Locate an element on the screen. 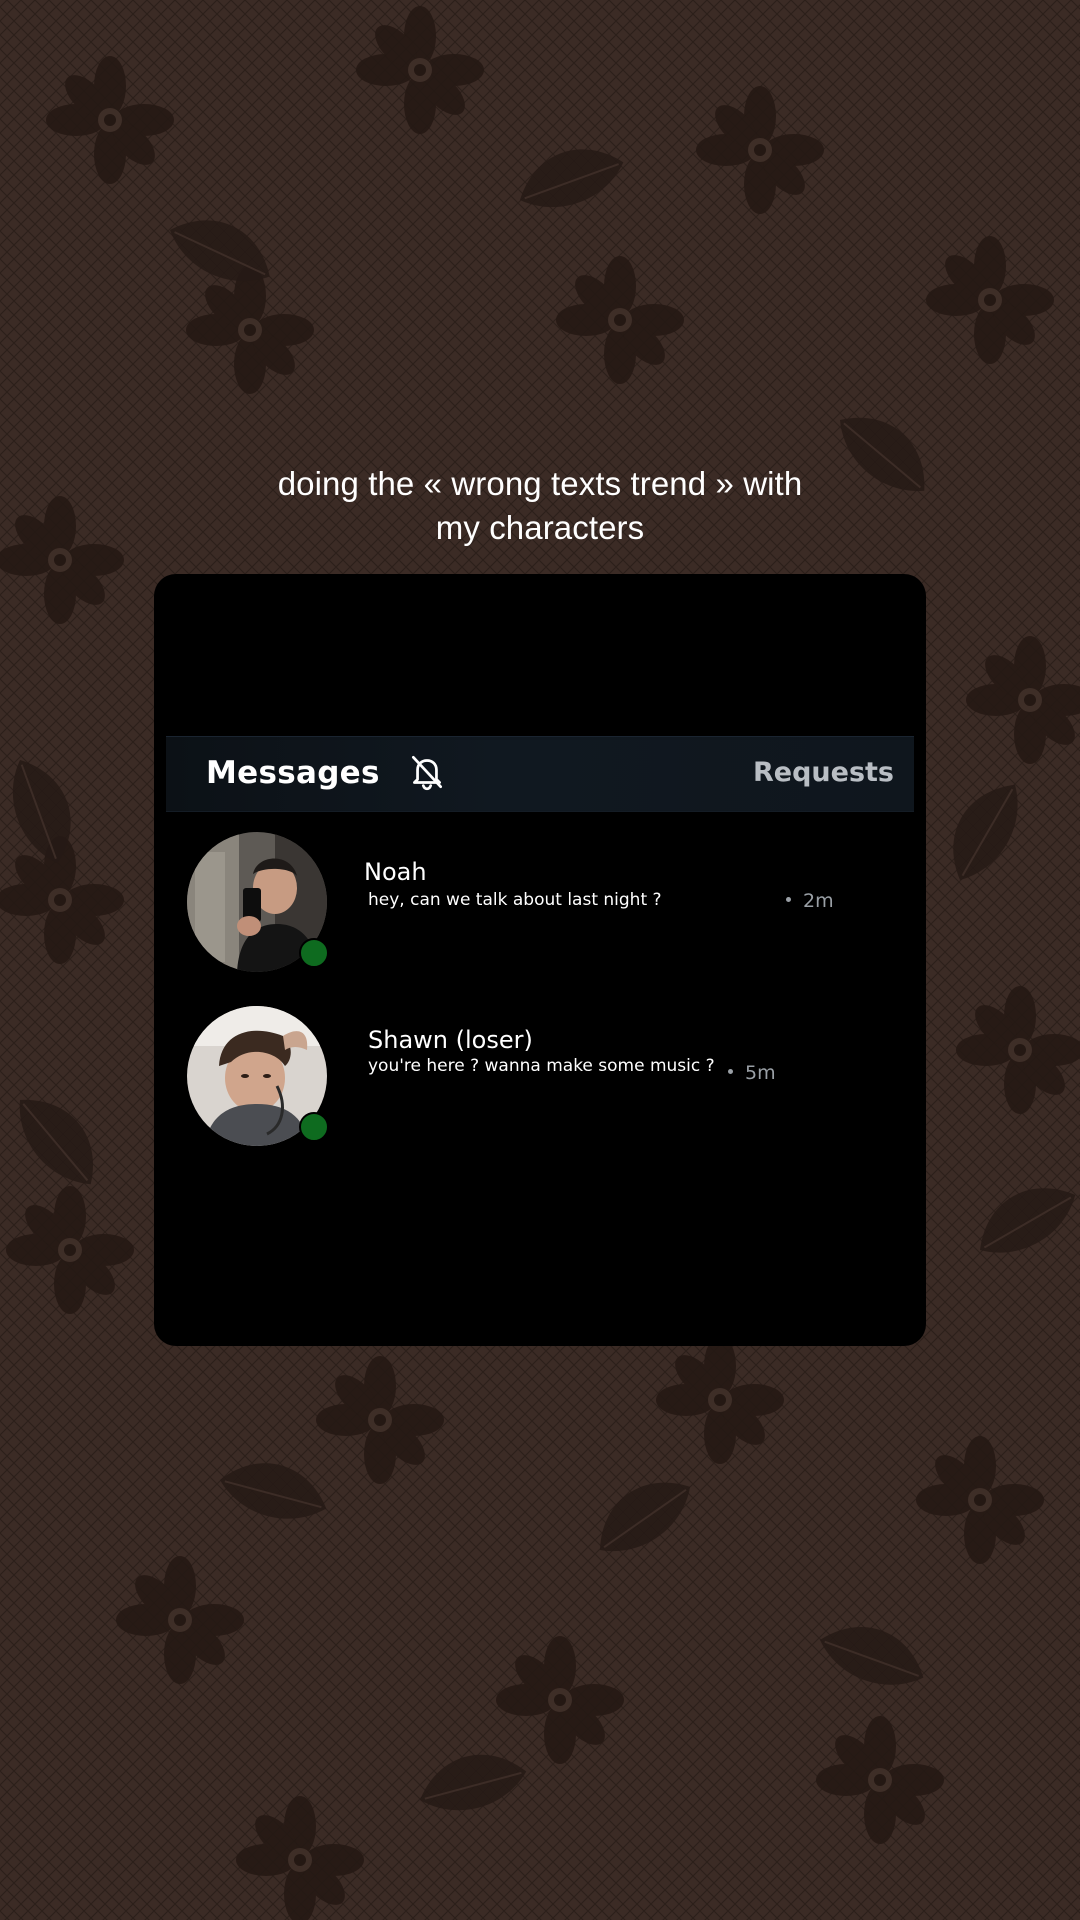 The height and width of the screenshot is (1920, 1080). conversation-time-value: 5m is located at coordinates (760, 1073).